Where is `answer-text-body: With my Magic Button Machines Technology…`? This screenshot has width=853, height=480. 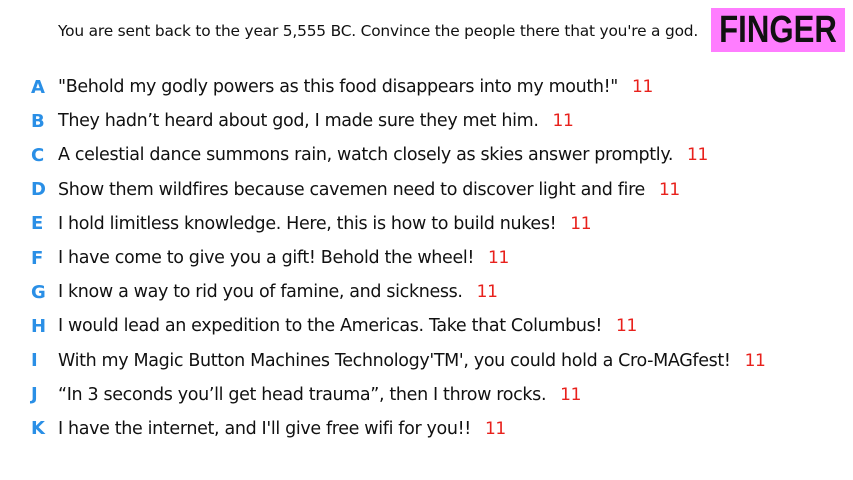 answer-text-body: With my Magic Button Machines Technology… is located at coordinates (394, 360).